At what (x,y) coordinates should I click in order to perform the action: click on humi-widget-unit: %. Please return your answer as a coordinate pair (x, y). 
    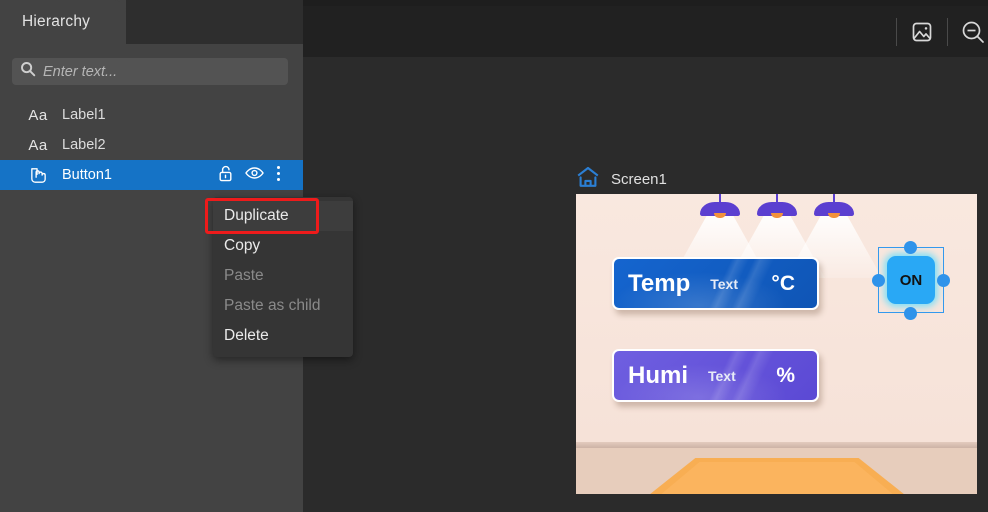
    Looking at the image, I should click on (785, 375).